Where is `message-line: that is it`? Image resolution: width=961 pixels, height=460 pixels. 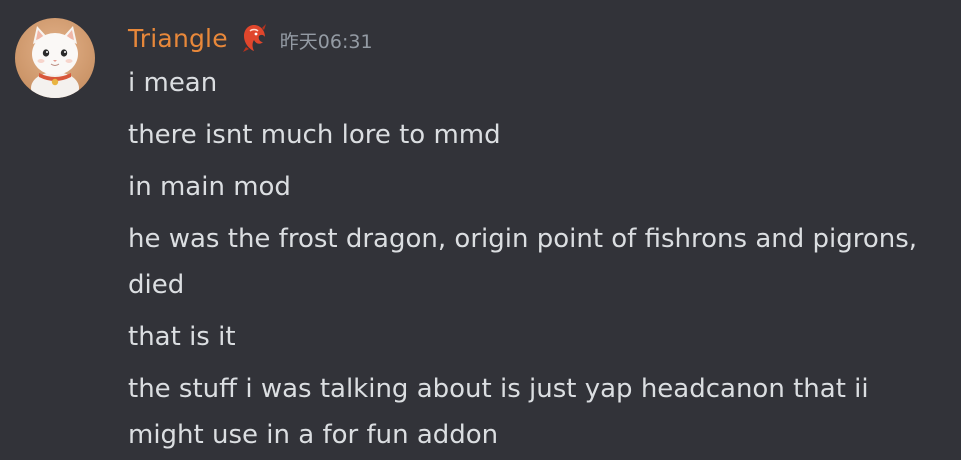
message-line: that is it is located at coordinates (182, 337).